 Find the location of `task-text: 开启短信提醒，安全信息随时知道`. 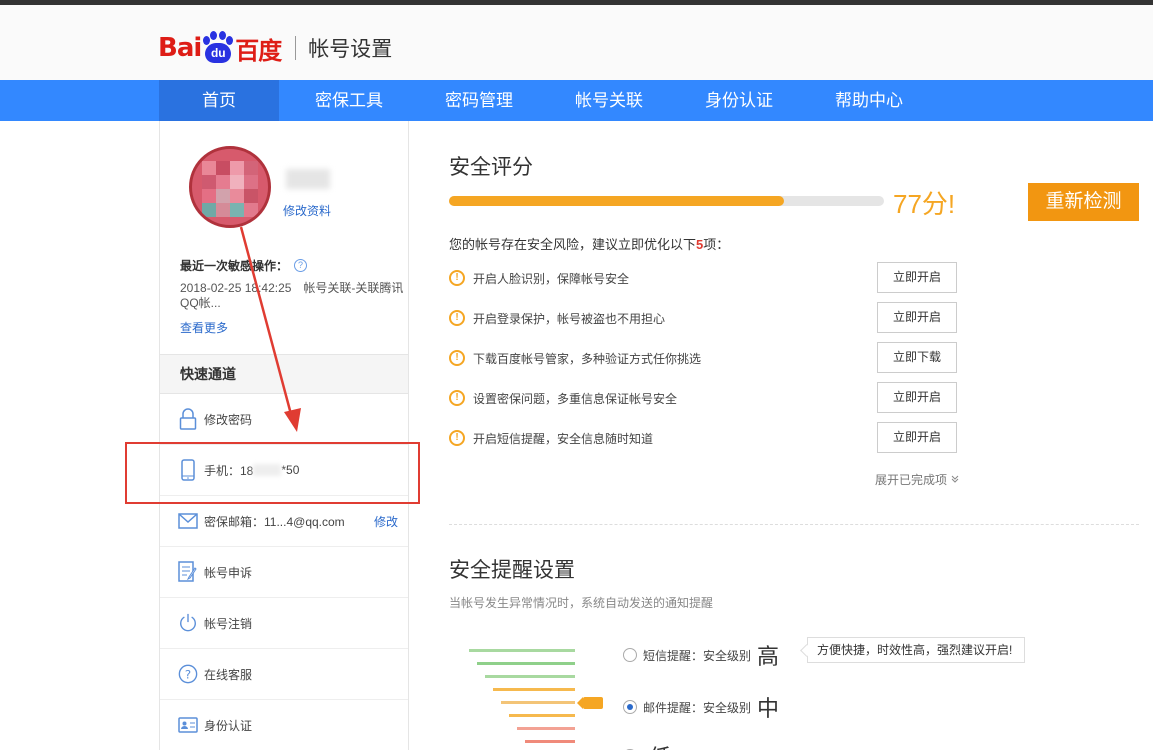

task-text: 开启短信提醒，安全信息随时知道 is located at coordinates (563, 438).